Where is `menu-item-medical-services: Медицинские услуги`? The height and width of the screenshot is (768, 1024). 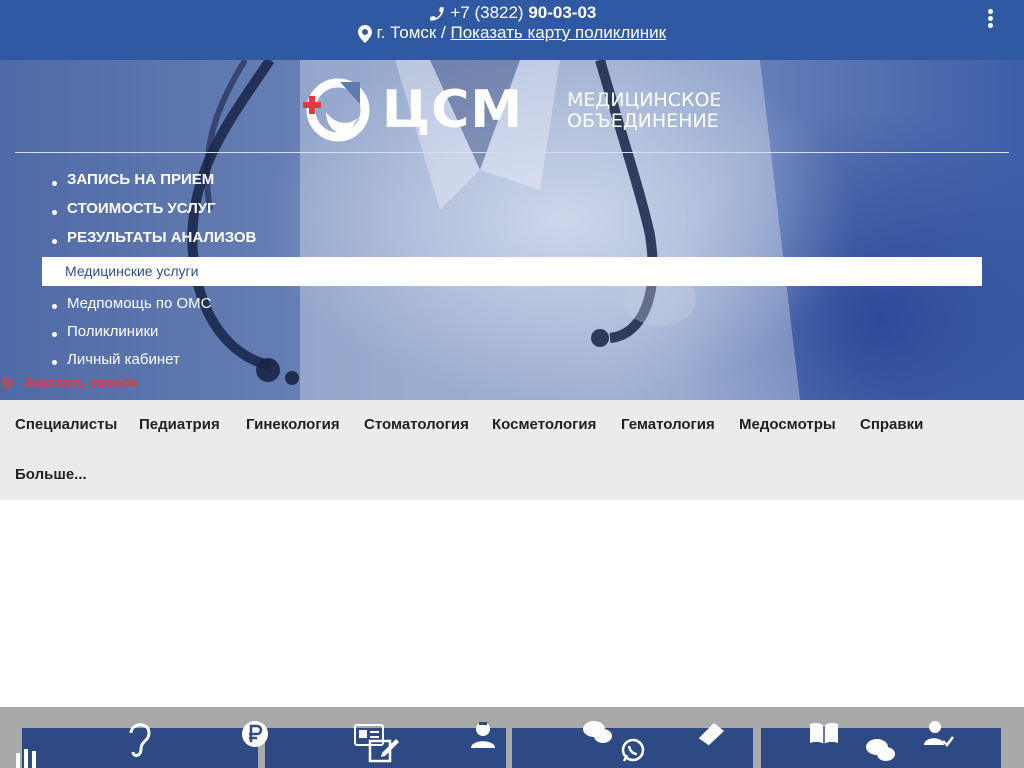
menu-item-medical-services: Медицинские услуги is located at coordinates (512, 271).